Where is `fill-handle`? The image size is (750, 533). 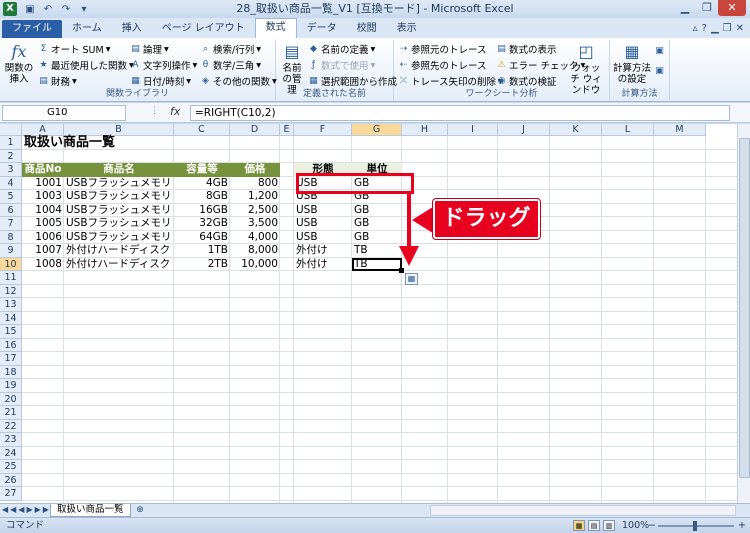
fill-handle is located at coordinates (401, 270).